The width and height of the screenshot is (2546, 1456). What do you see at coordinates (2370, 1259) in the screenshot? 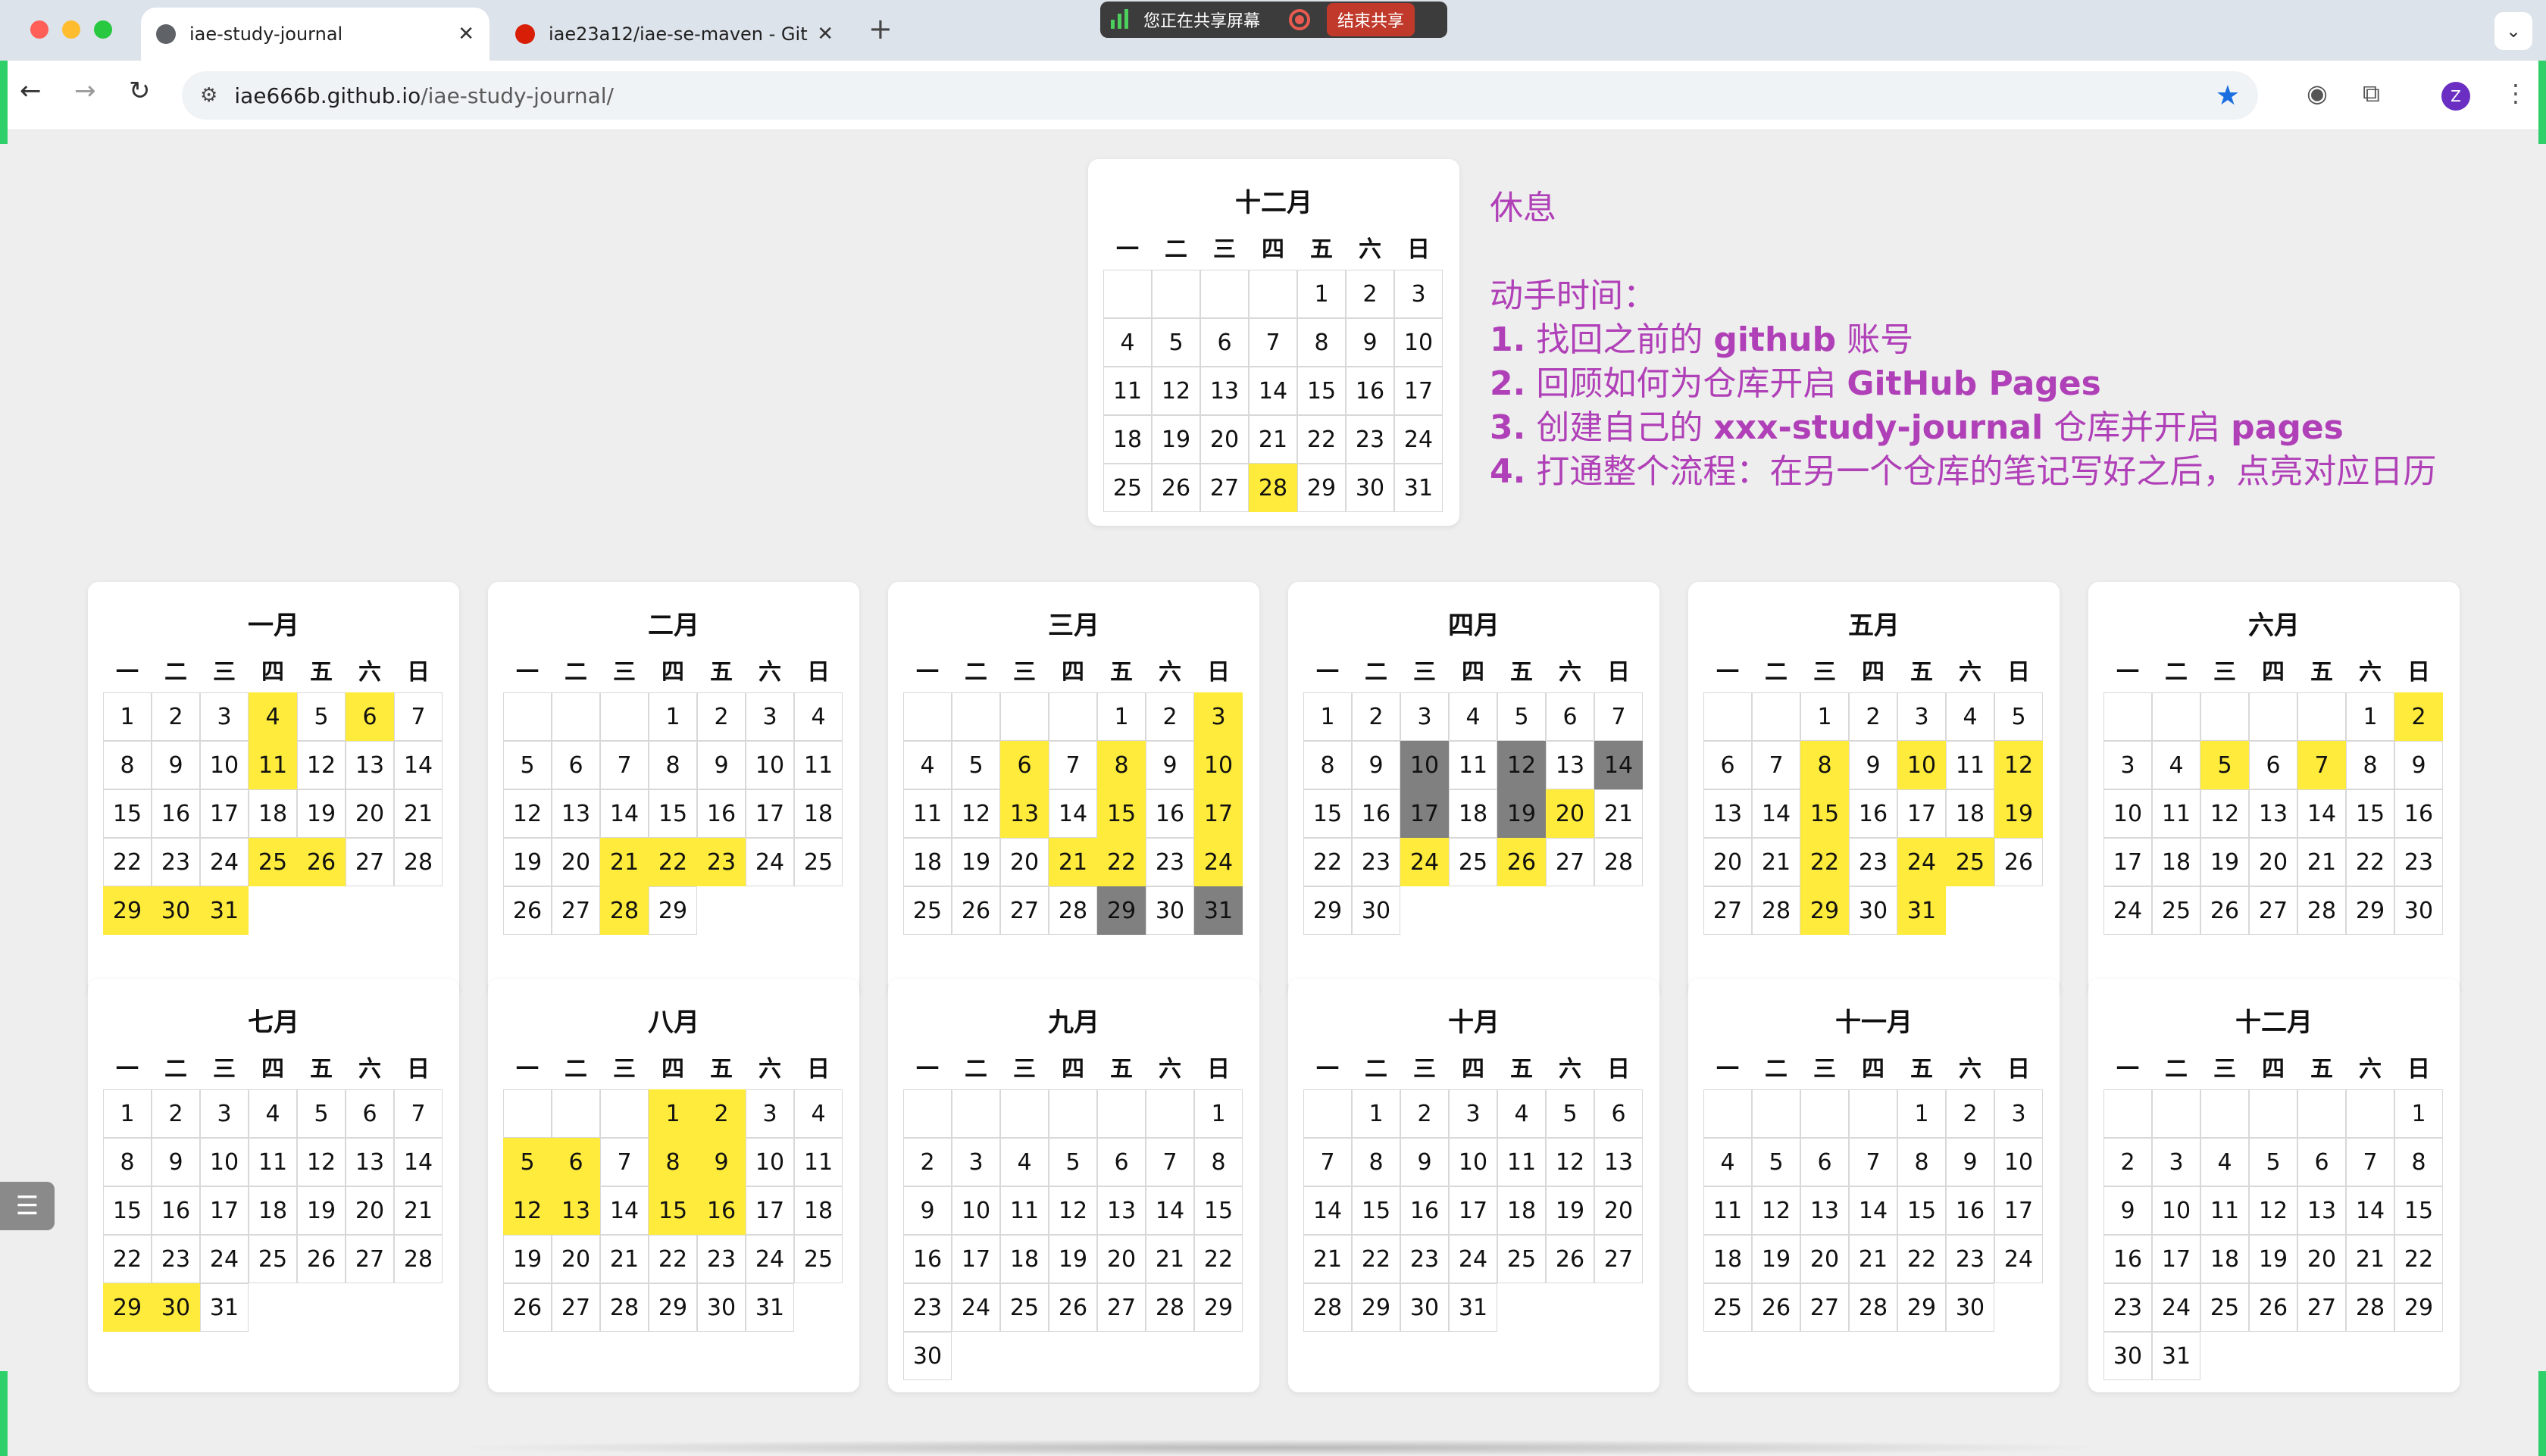
I see `day-cell: 21` at bounding box center [2370, 1259].